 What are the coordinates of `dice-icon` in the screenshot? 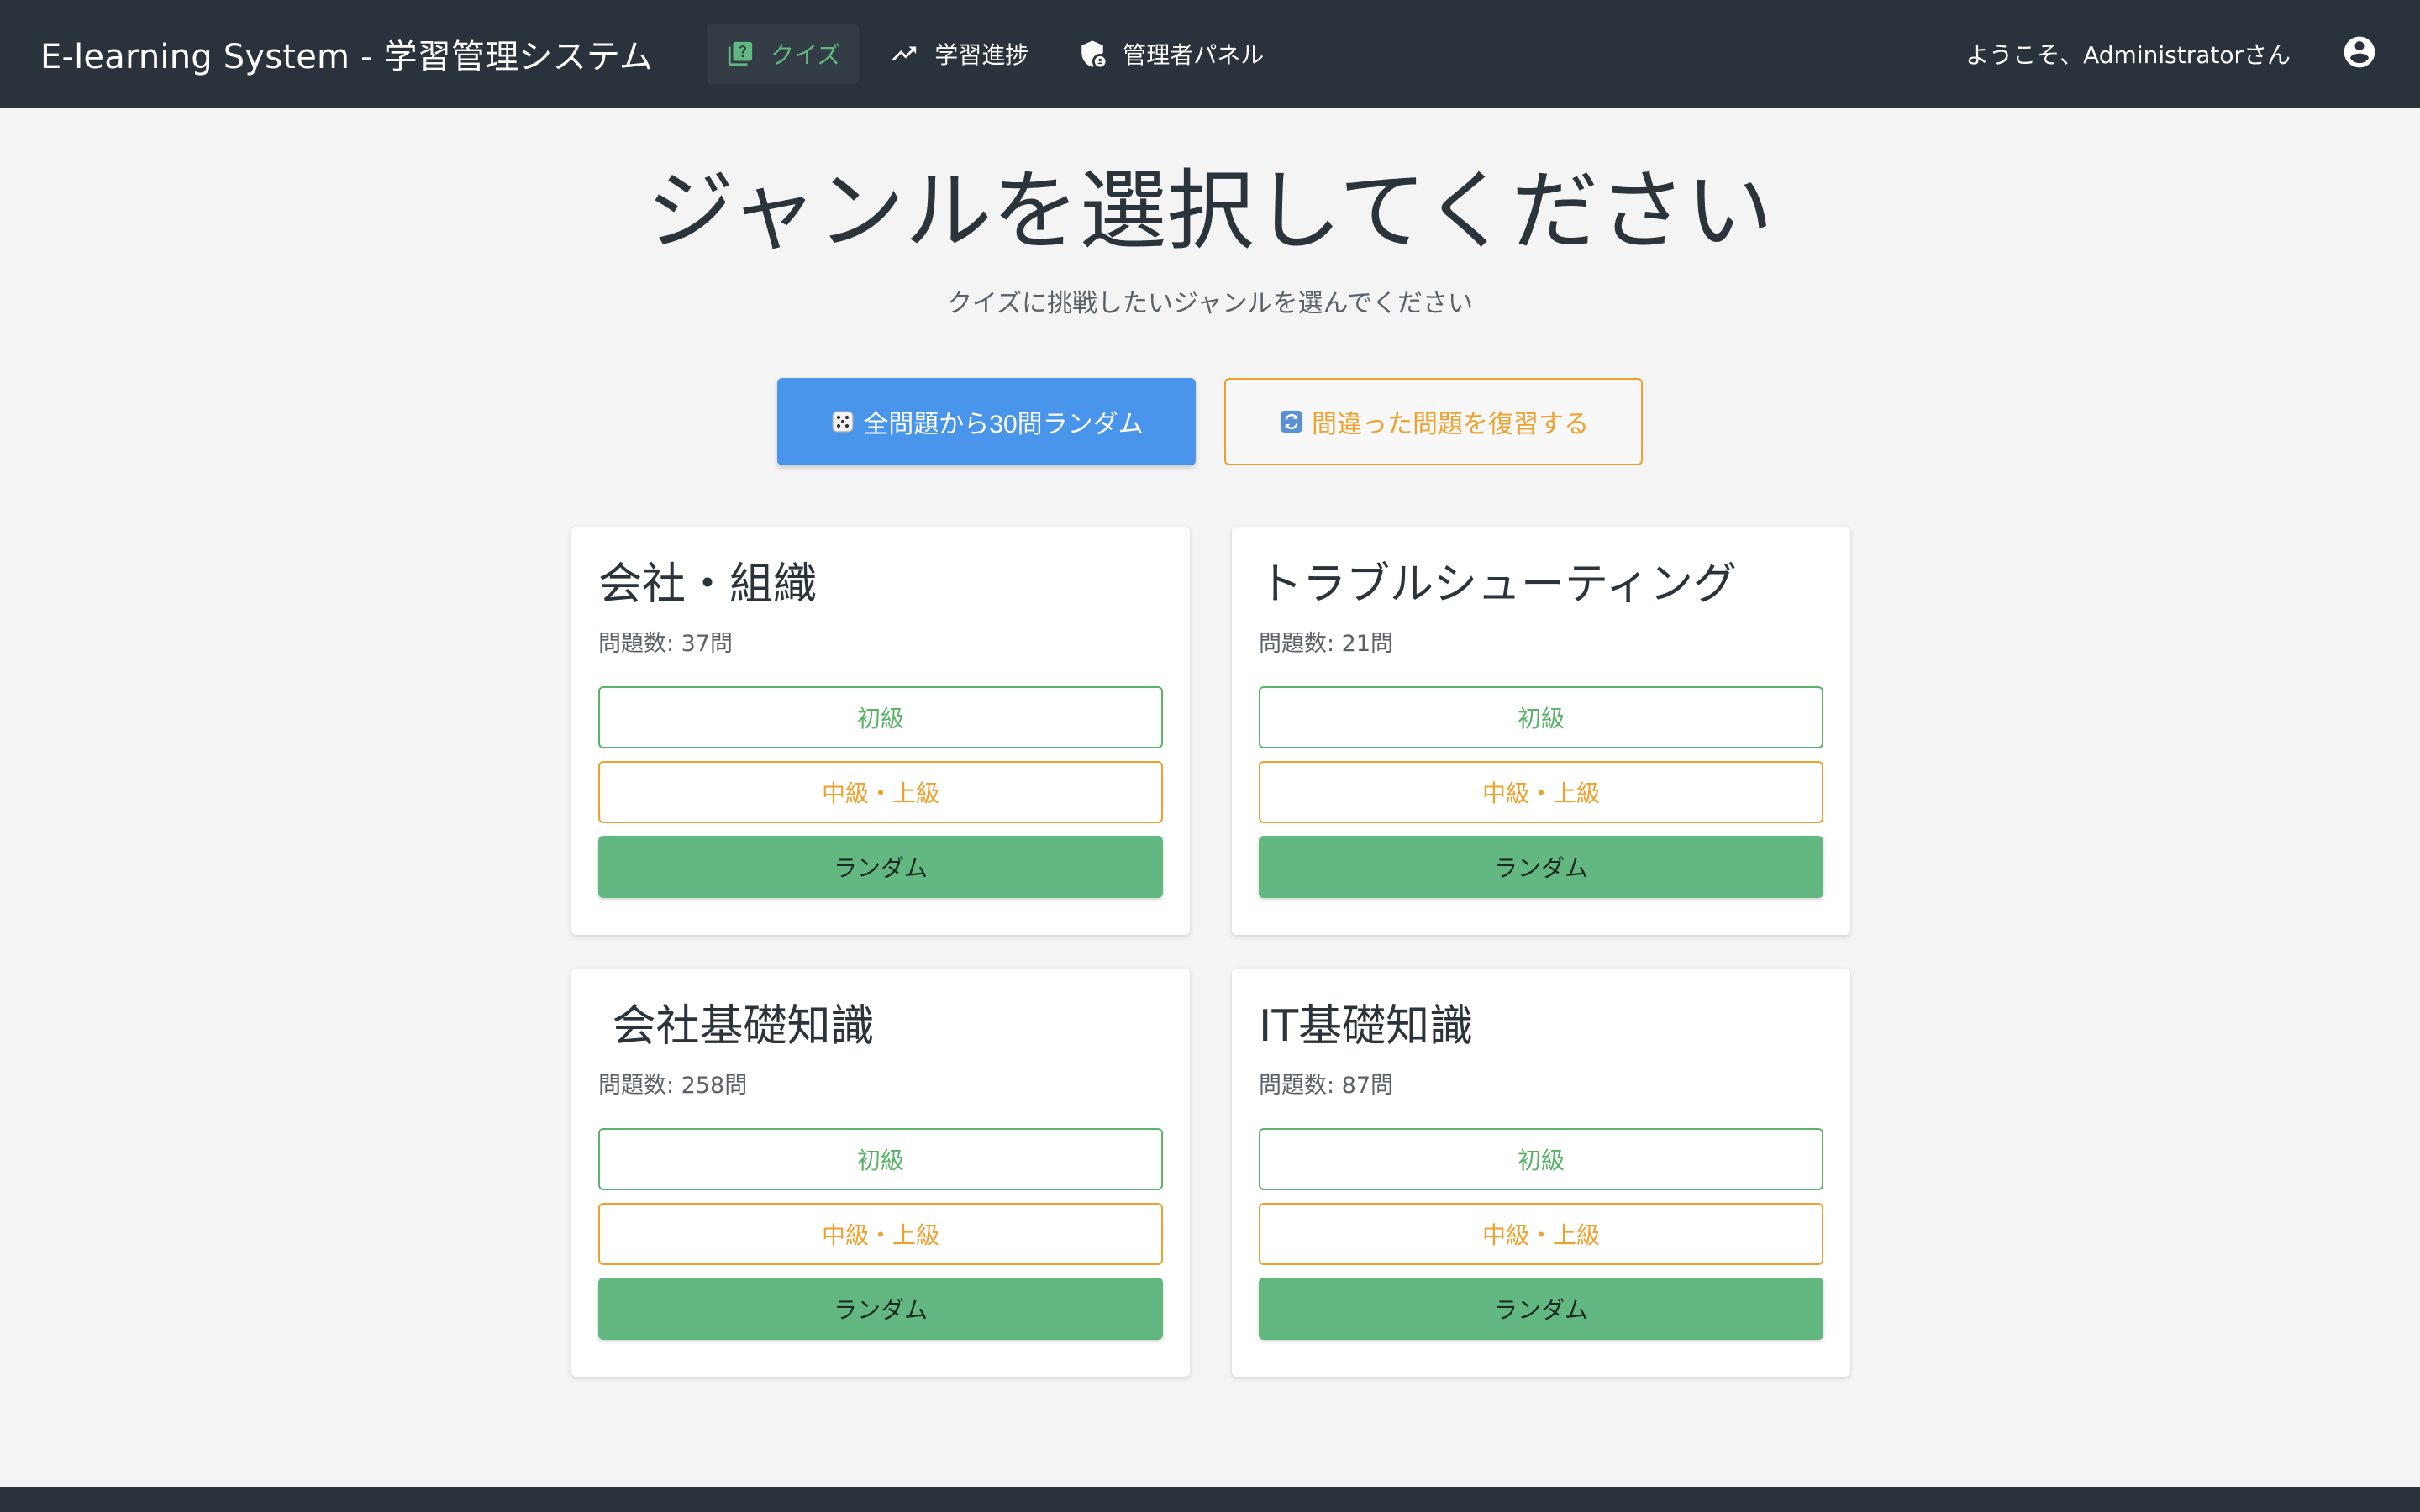 It's located at (842, 421).